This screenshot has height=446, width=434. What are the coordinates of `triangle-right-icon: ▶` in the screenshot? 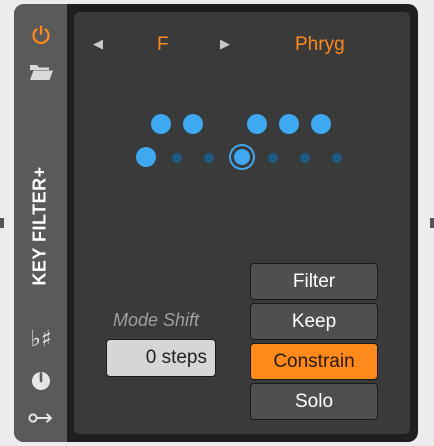 It's located at (225, 43).